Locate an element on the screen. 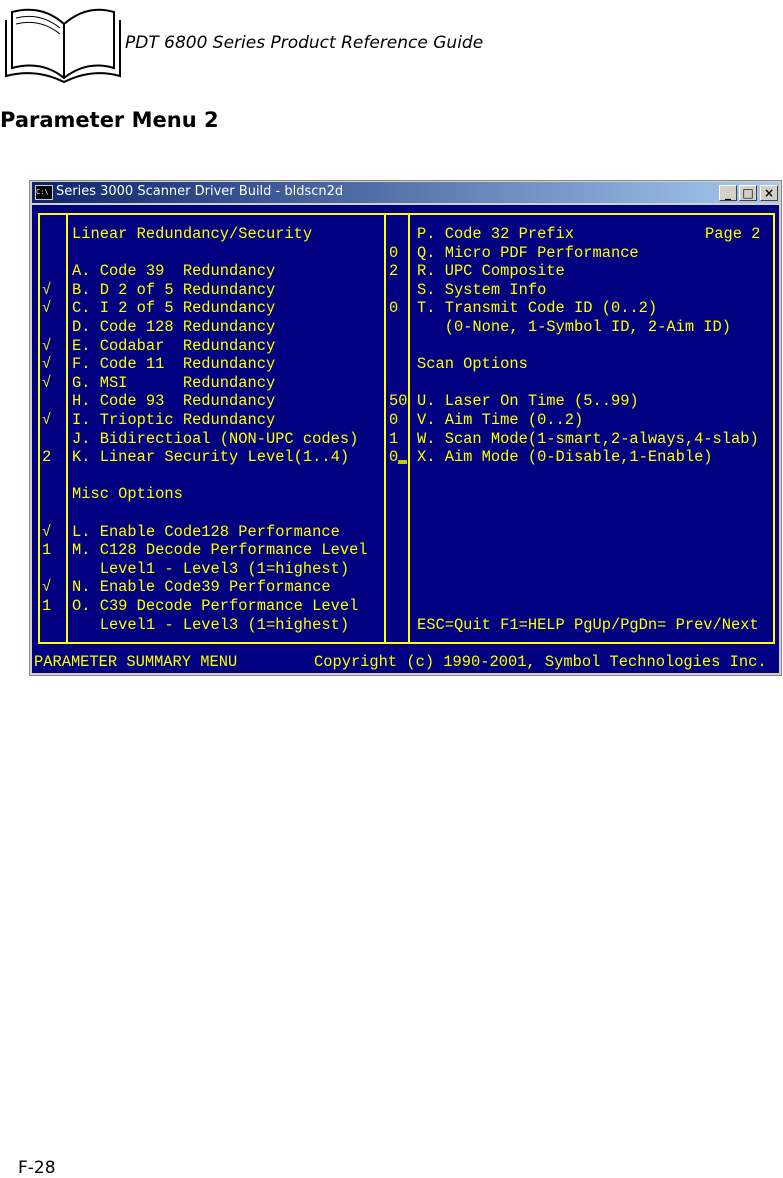 The width and height of the screenshot is (783, 1178). maximize-button: □ is located at coordinates (748, 193).